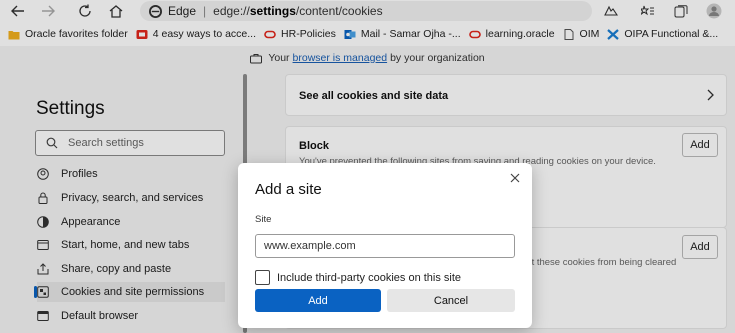  Describe the element at coordinates (263, 219) in the screenshot. I see `site-label: Site` at that location.